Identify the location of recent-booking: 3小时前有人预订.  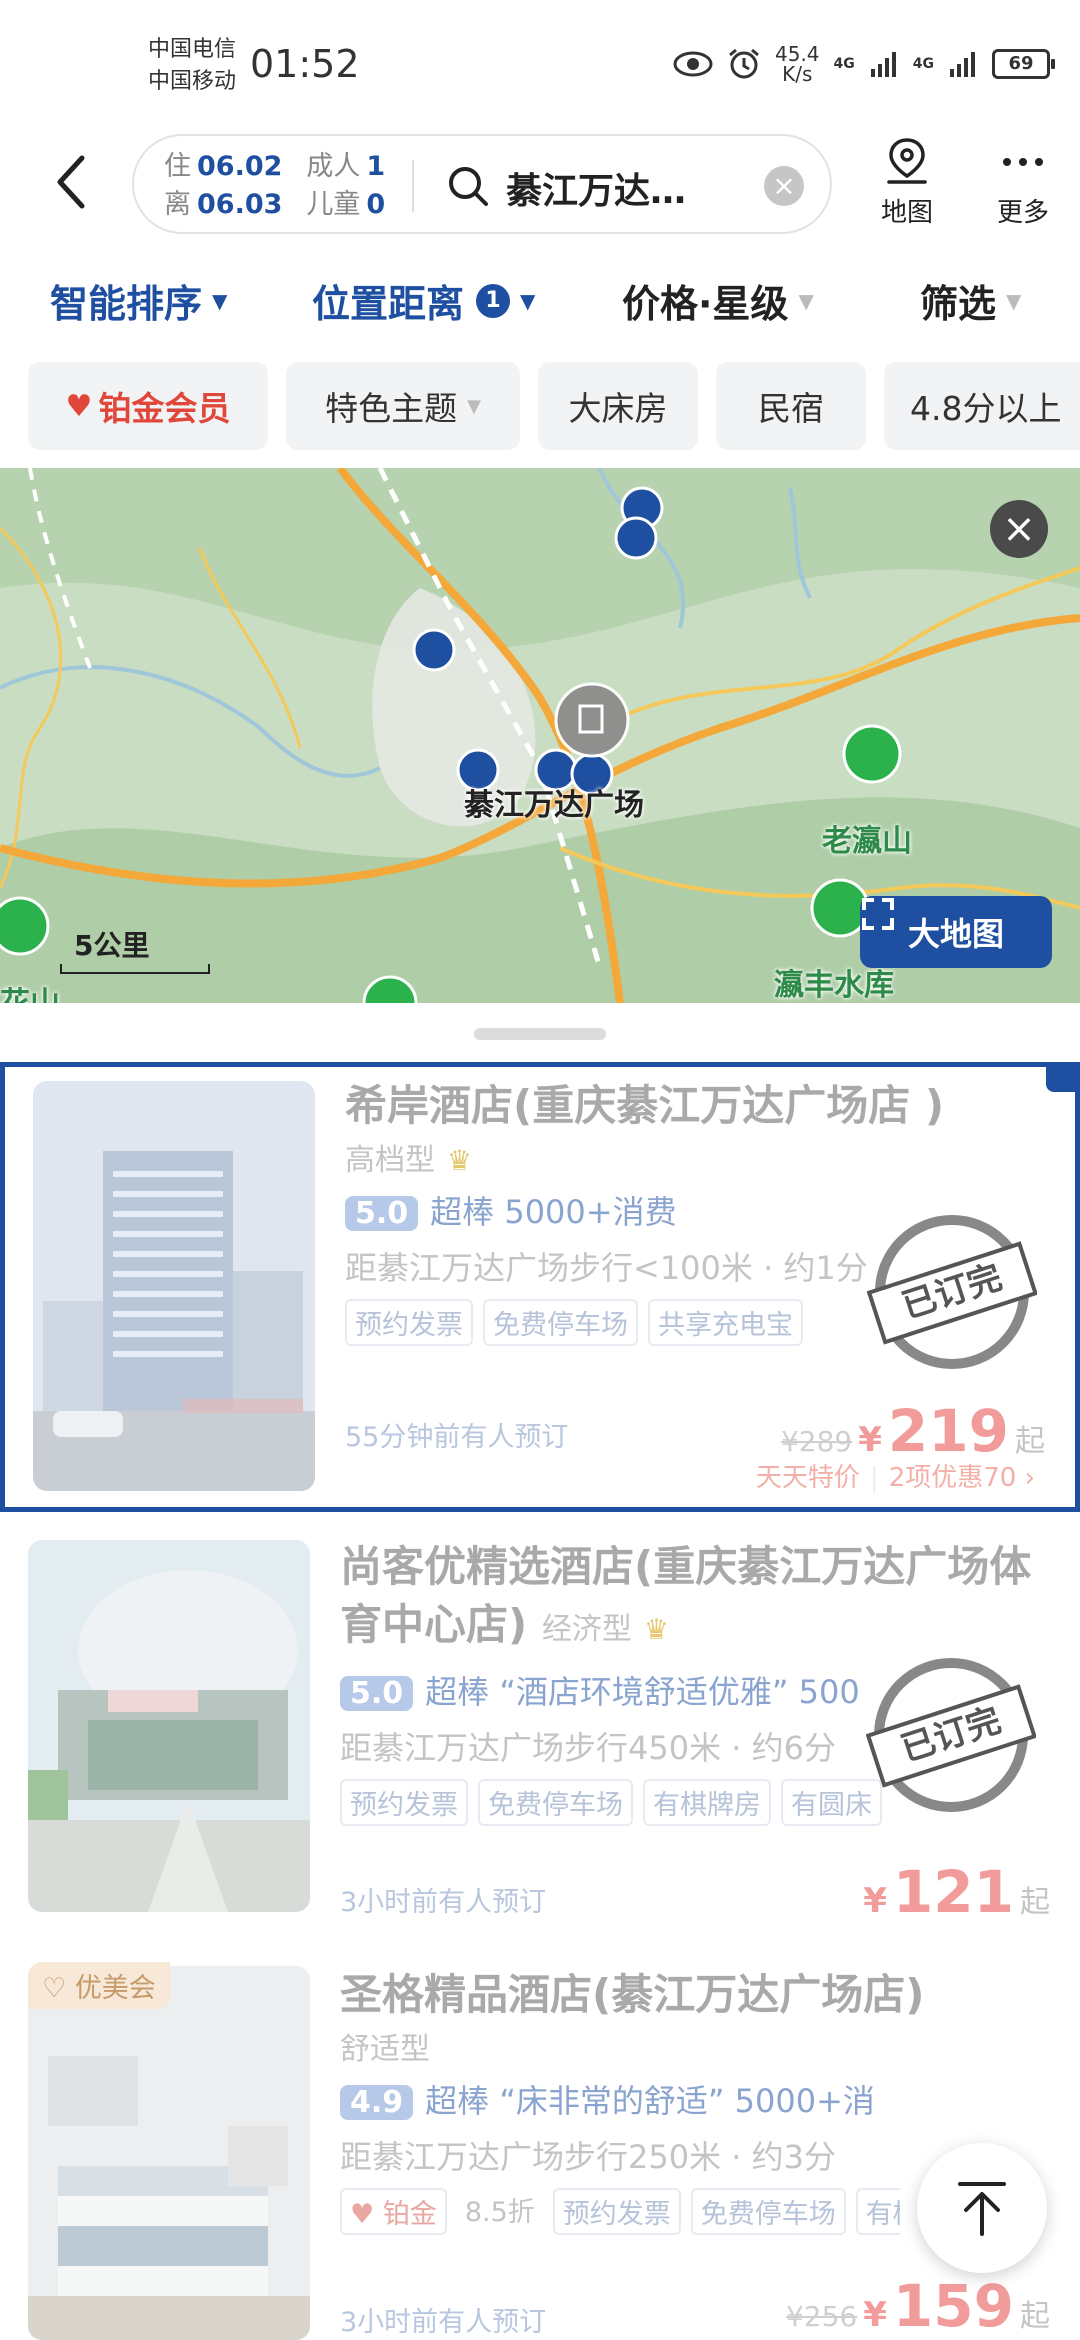
(443, 2322).